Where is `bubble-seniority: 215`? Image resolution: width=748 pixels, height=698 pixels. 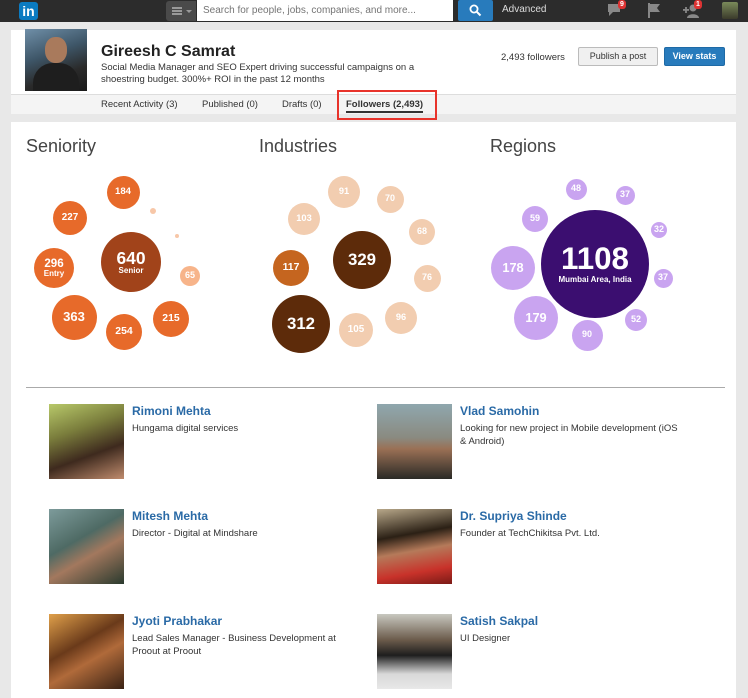
bubble-seniority: 215 is located at coordinates (171, 319).